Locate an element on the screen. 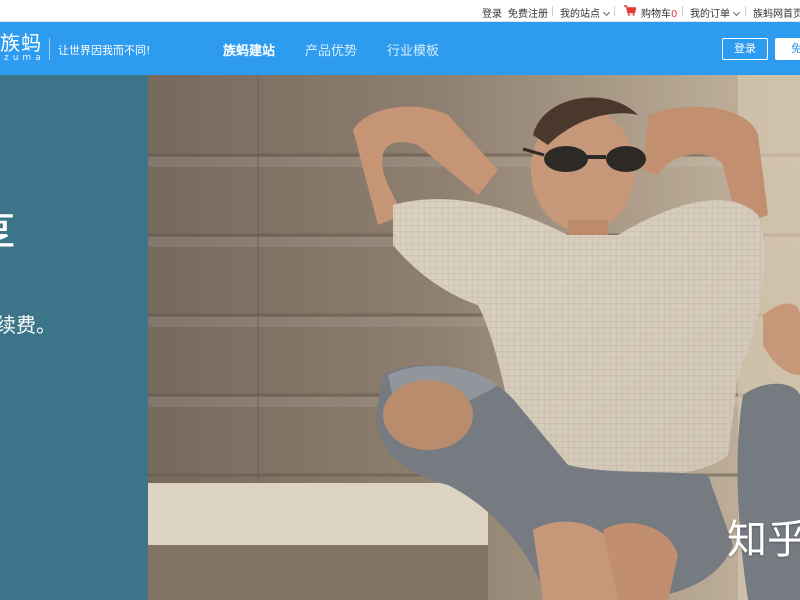  top-utility-bar: 登录 免费注册 我的站点 购物车0 我的订单 族蚂网首页 is located at coordinates (400, 11).